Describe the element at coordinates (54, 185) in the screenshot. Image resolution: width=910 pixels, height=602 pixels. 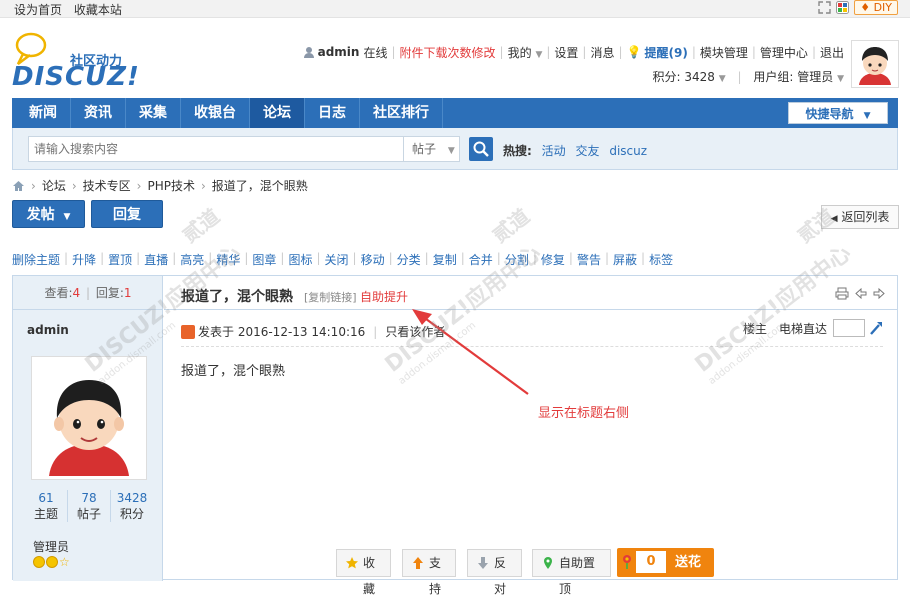
I see `breadcrumb-forum: 论坛` at that location.